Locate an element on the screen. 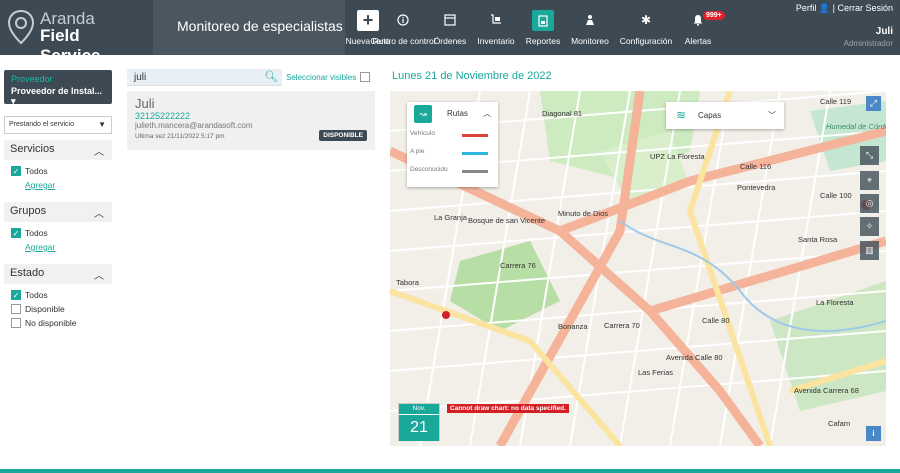 Image resolution: width=900 pixels, height=473 pixels. estado-todos-checkbox: ✓ Todos is located at coordinates (58, 295).